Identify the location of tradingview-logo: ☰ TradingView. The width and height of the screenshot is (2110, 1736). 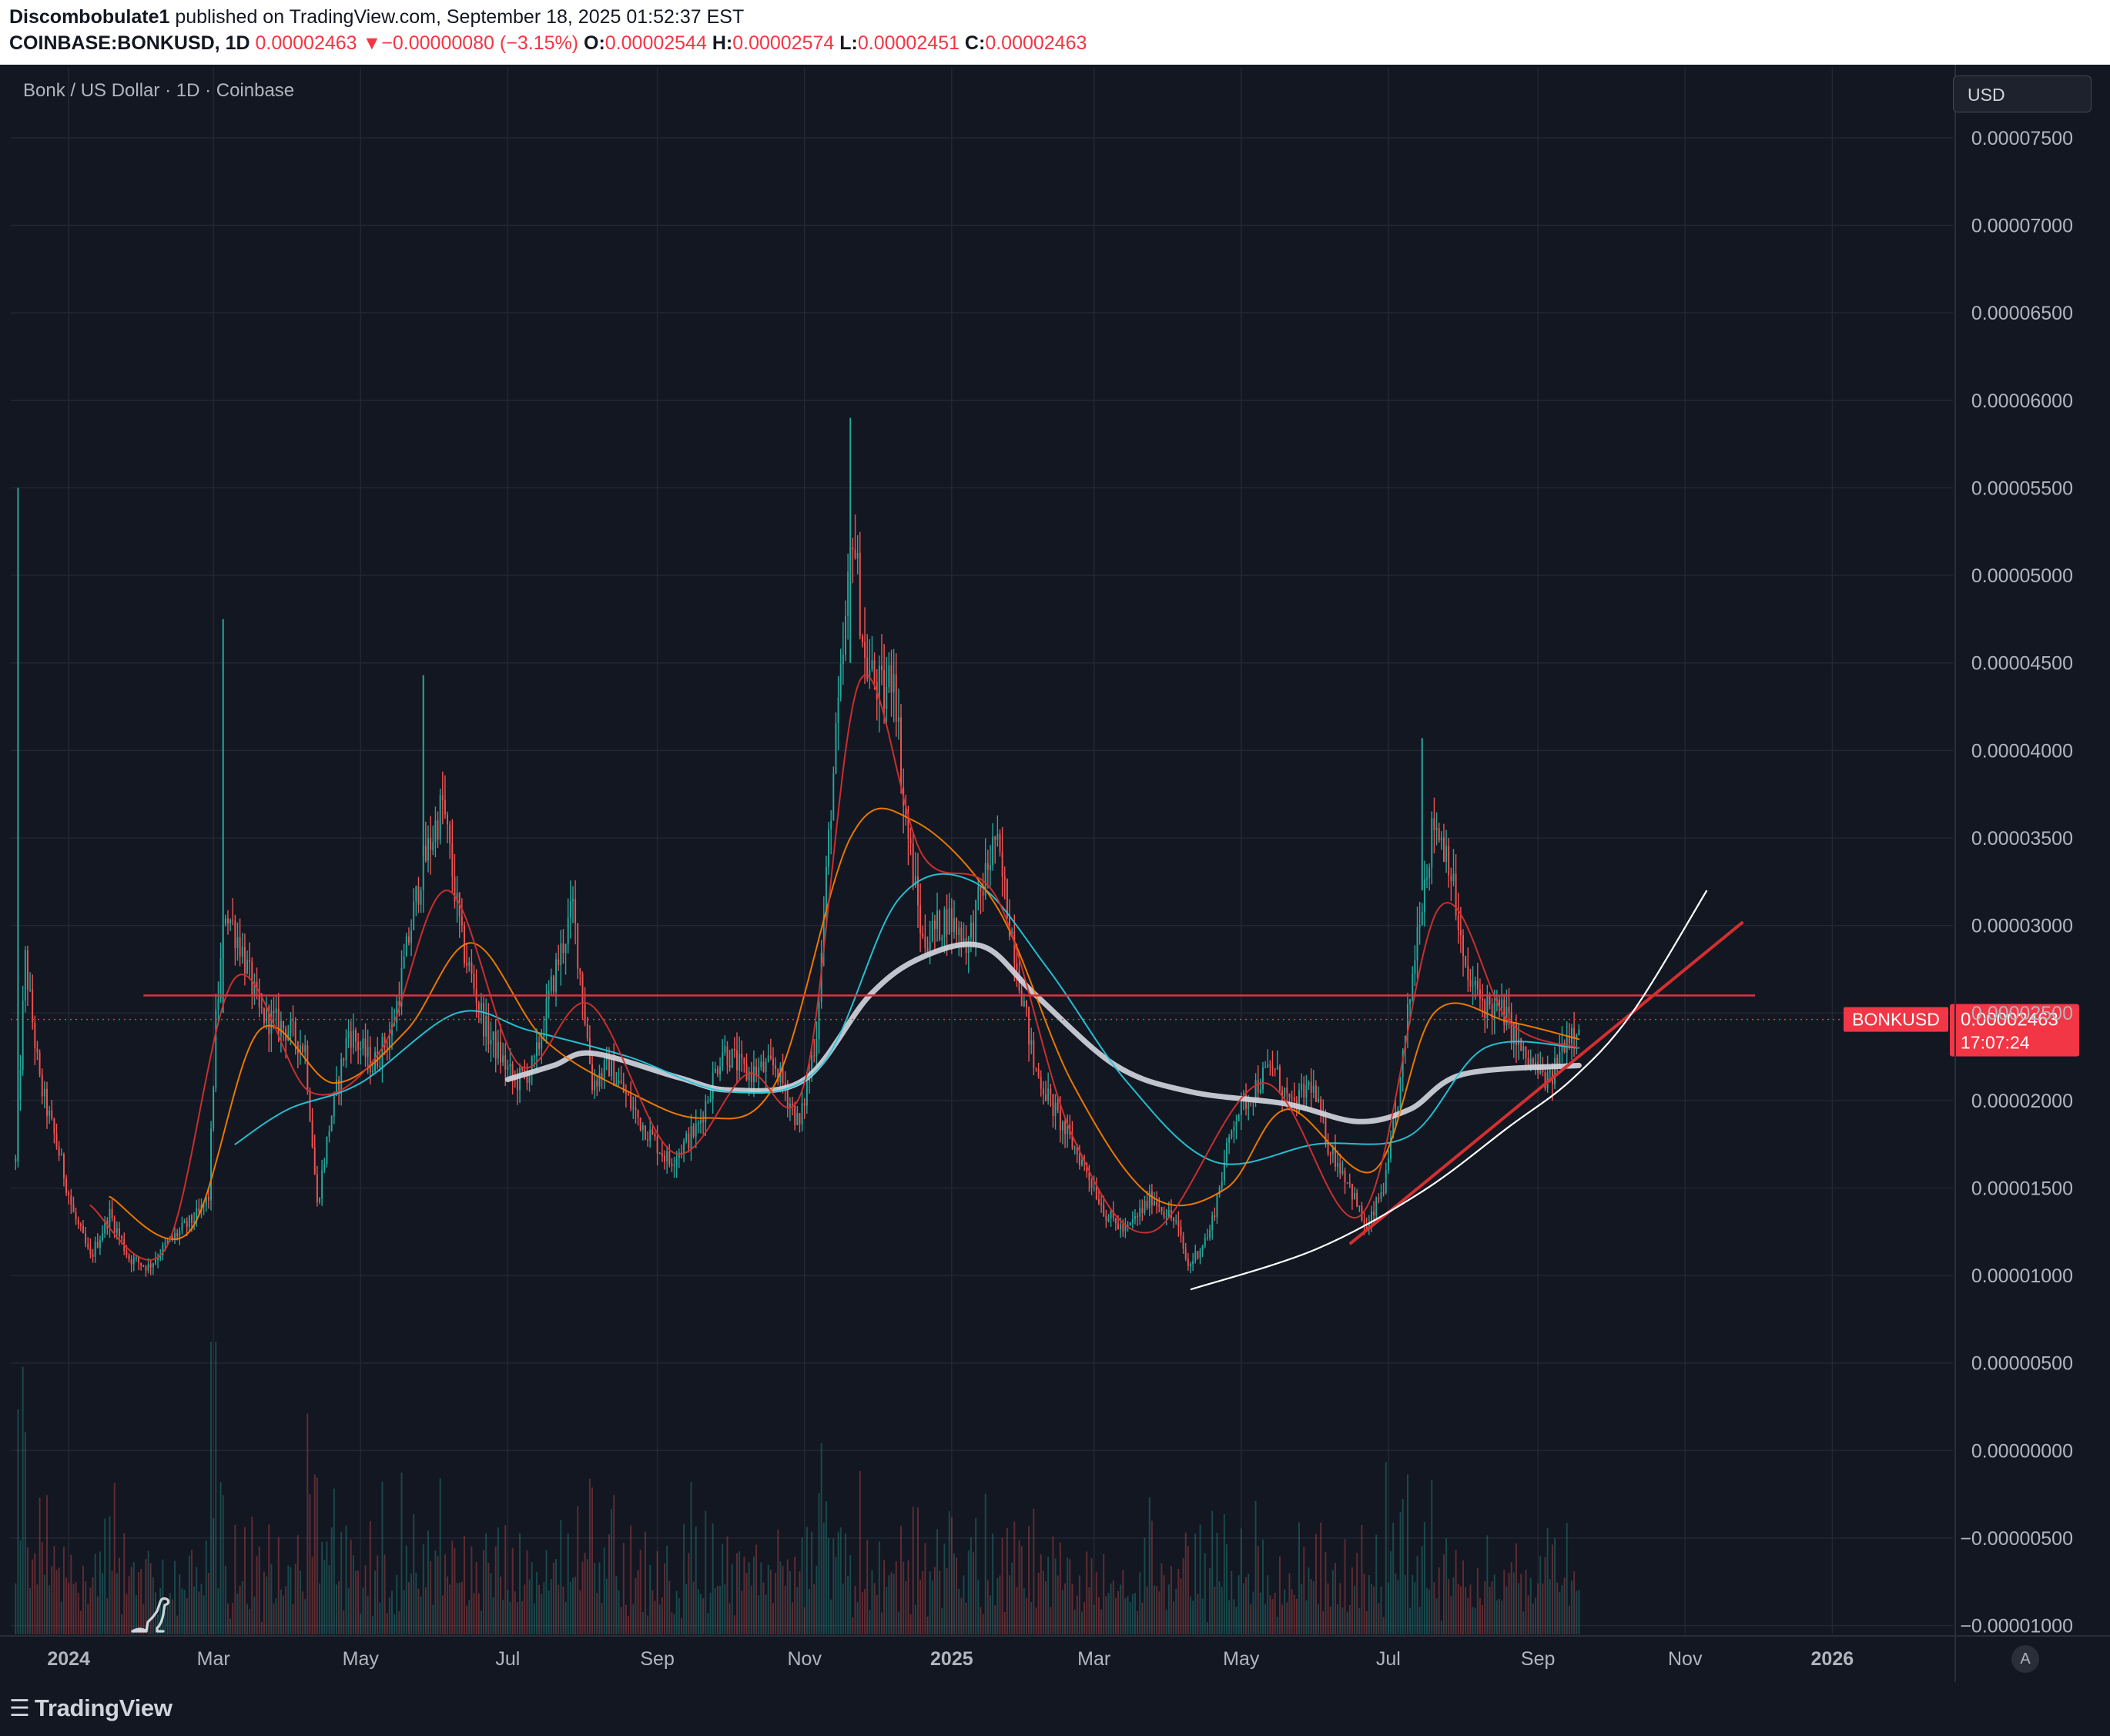
(90, 1708).